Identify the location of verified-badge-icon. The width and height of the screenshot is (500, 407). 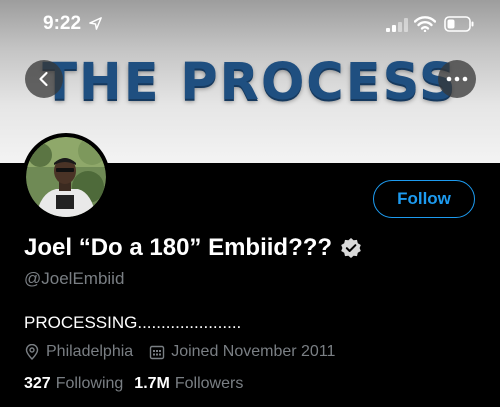
(351, 248).